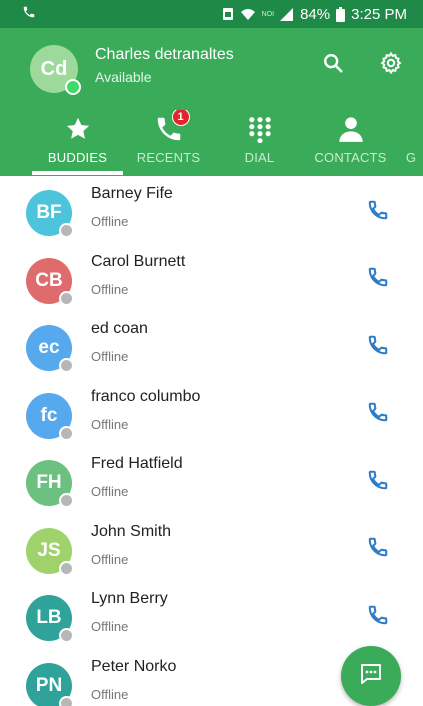  Describe the element at coordinates (351, 129) in the screenshot. I see `person-icon` at that location.